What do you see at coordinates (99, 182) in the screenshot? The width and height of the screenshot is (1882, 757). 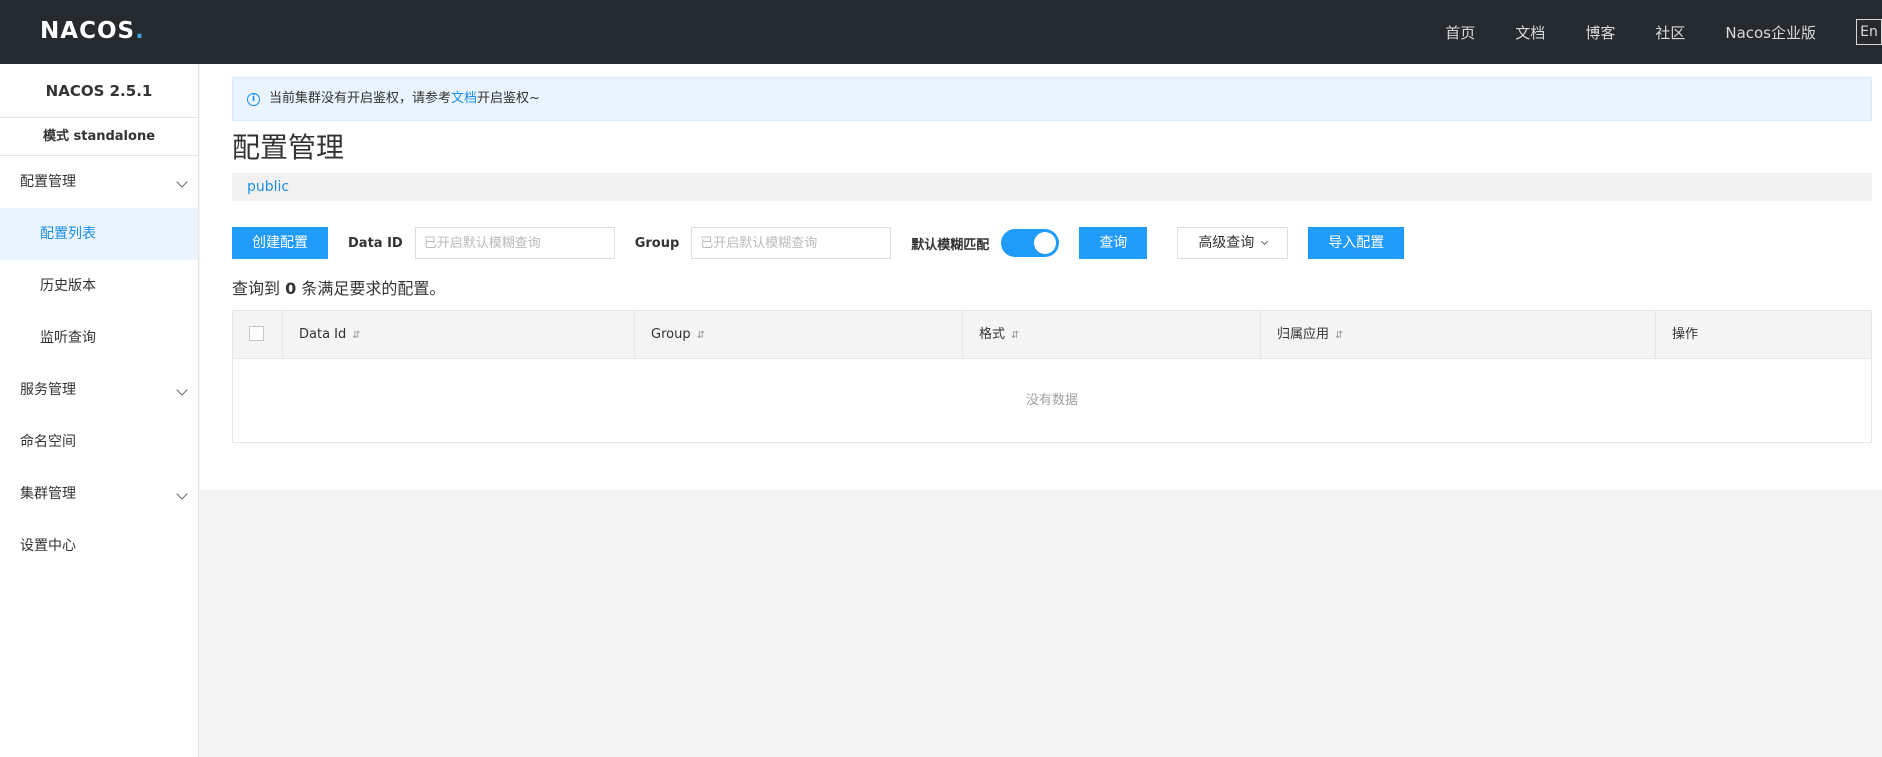 I see `sidebar-group-config: 配置管理` at bounding box center [99, 182].